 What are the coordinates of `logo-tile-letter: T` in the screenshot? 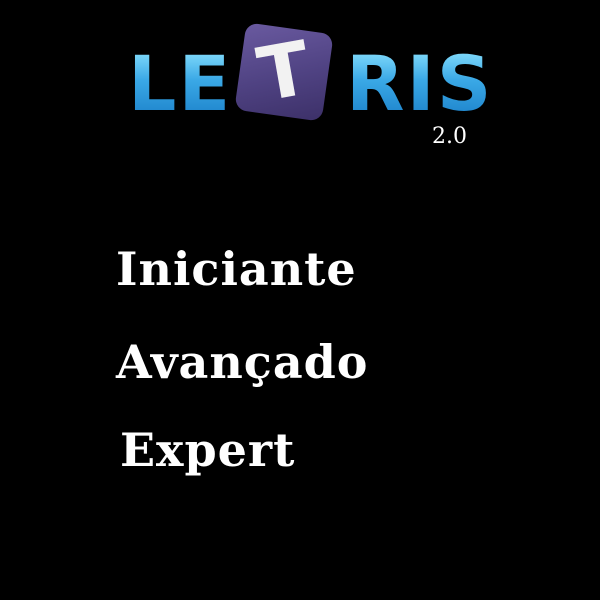 It's located at (284, 72).